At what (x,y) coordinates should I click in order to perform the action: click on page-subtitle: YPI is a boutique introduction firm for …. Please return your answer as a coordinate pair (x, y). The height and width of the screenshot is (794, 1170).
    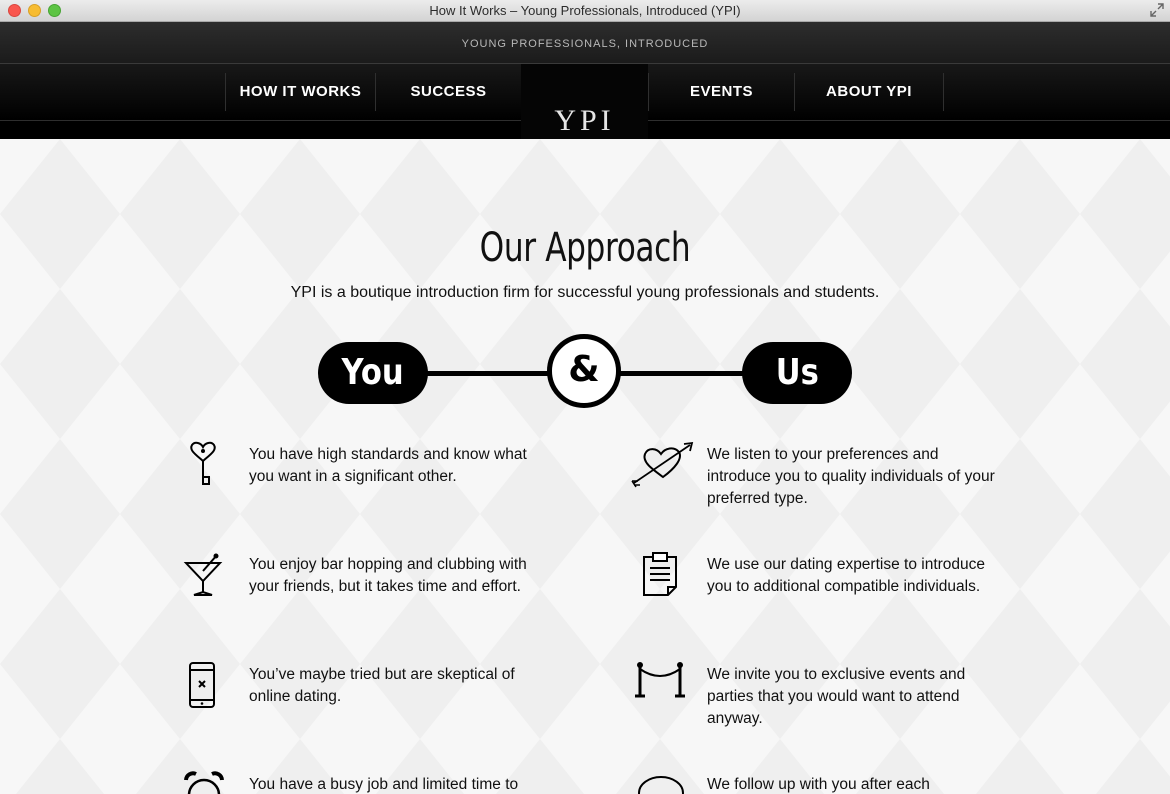
    Looking at the image, I should click on (585, 292).